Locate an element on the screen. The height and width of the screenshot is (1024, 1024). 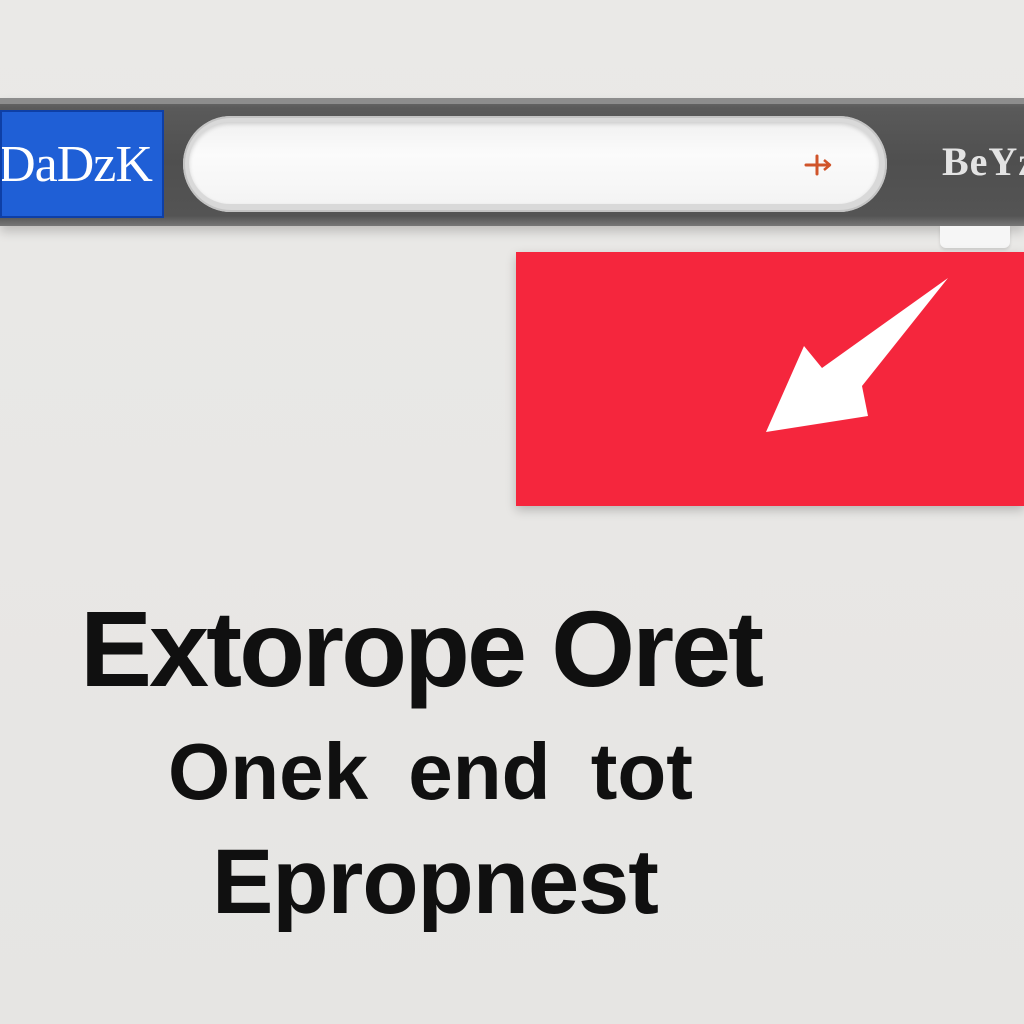
logo-text: DaDzK is located at coordinates (76, 164).